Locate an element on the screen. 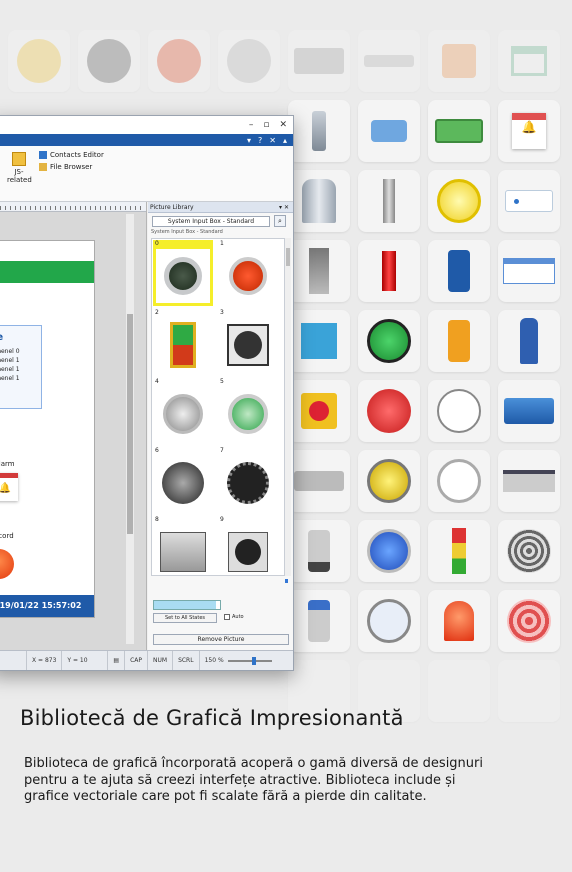 The height and width of the screenshot is (872, 572). y-readout: Y = 10 is located at coordinates (85, 660).